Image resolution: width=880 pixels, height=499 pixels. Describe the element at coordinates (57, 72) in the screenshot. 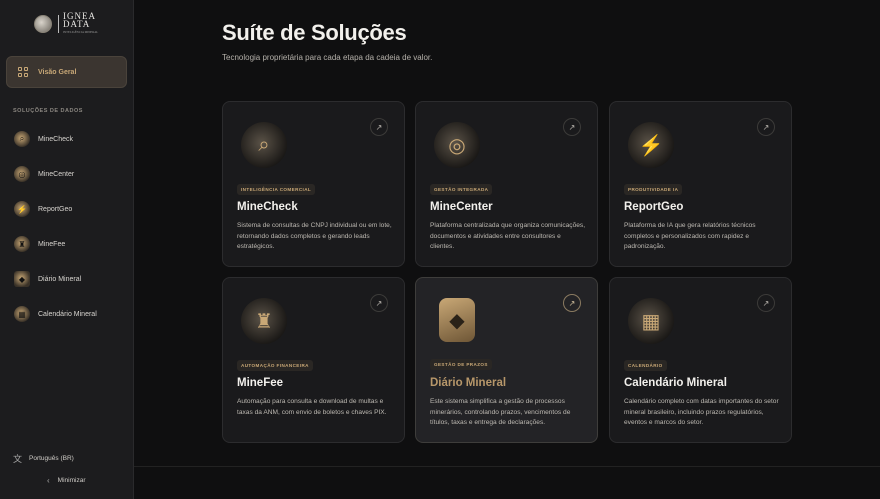

I see `sidebar-item-label: Visão Geral` at that location.